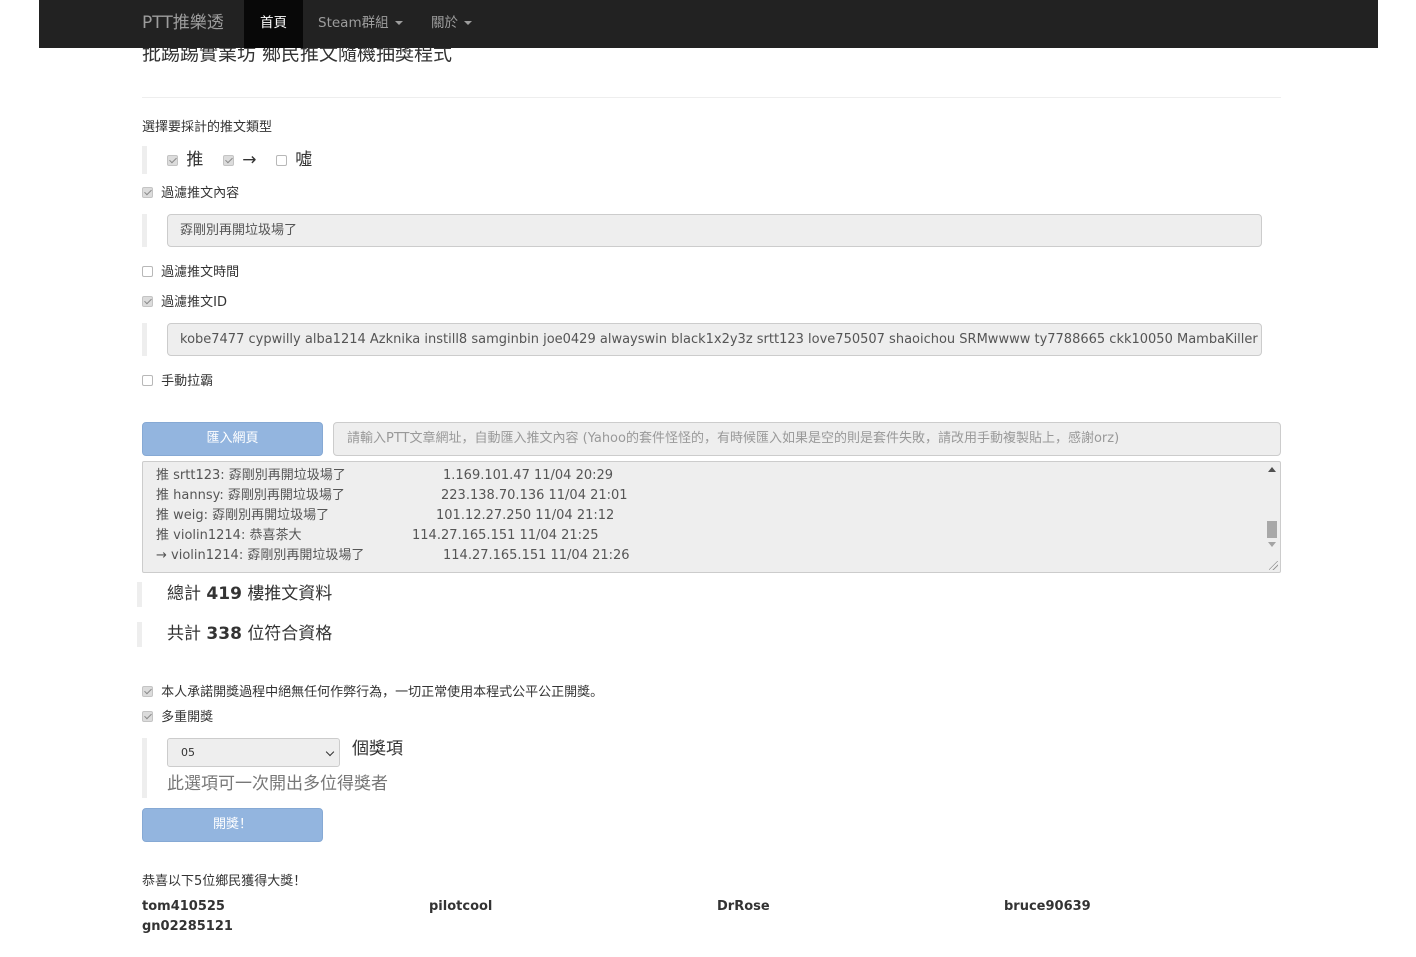 The image size is (1416, 957). I want to click on winner-name: pilotcool, so click(461, 906).